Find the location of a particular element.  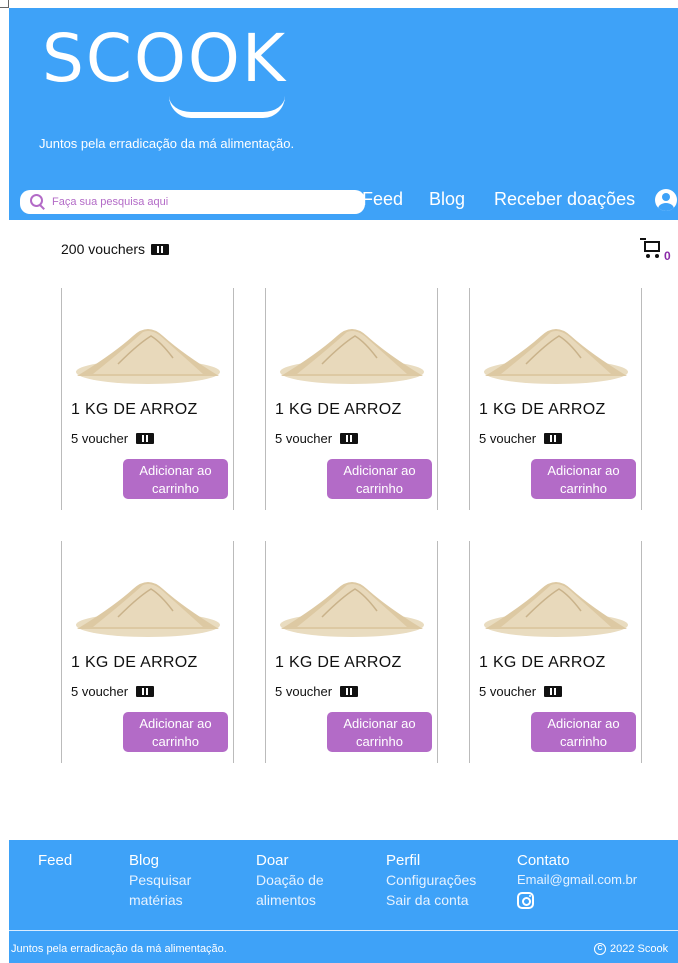

logo: SCOOK is located at coordinates (164, 59).